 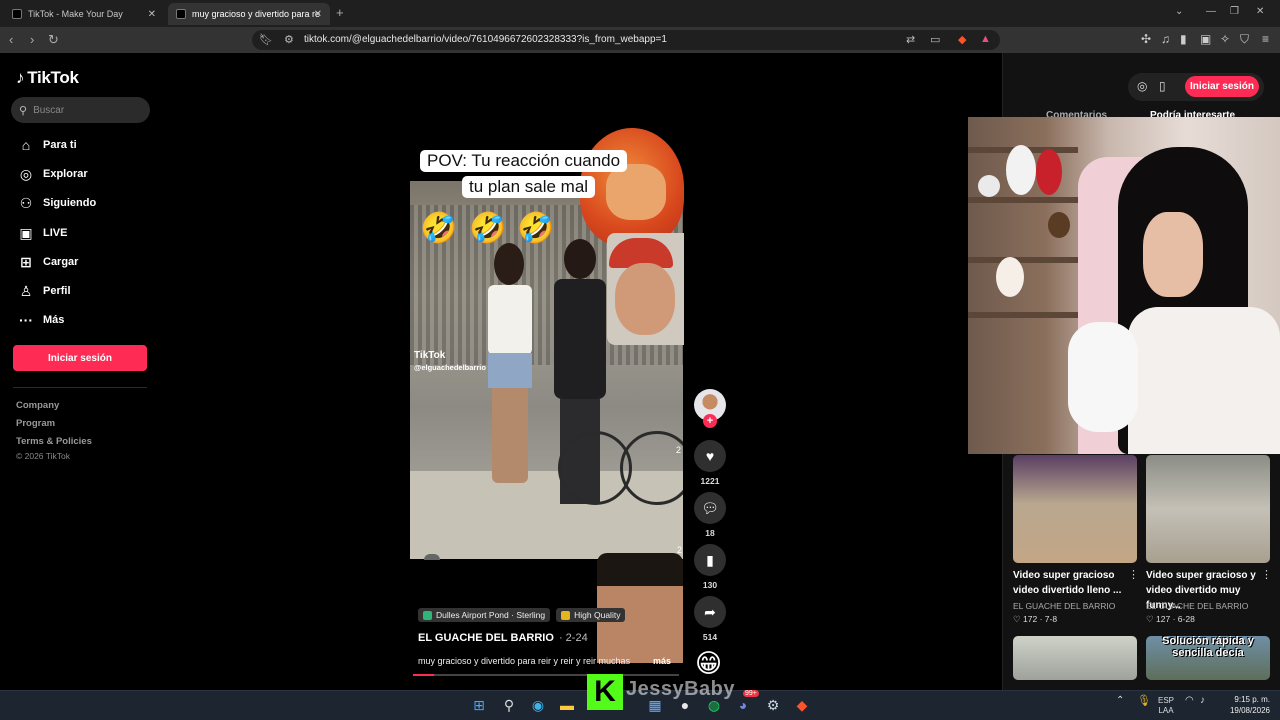 I want to click on location-tag: Dulles Airport Pond · Sterling, so click(x=484, y=615).